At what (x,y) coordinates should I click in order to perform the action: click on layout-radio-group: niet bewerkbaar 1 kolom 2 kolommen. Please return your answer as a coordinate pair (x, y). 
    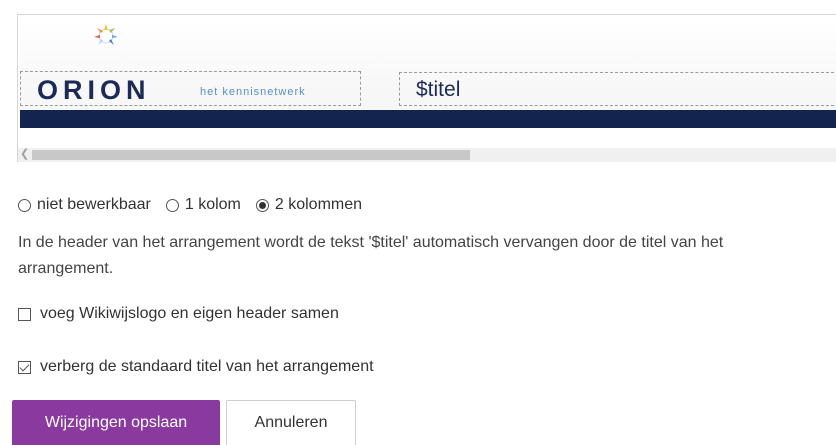
    Looking at the image, I should click on (197, 205).